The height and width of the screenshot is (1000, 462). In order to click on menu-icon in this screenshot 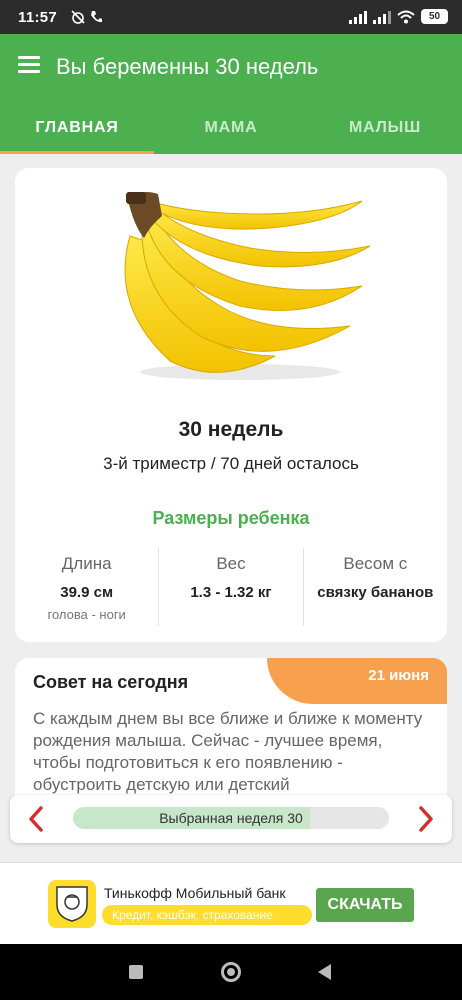, I will do `click(29, 65)`.